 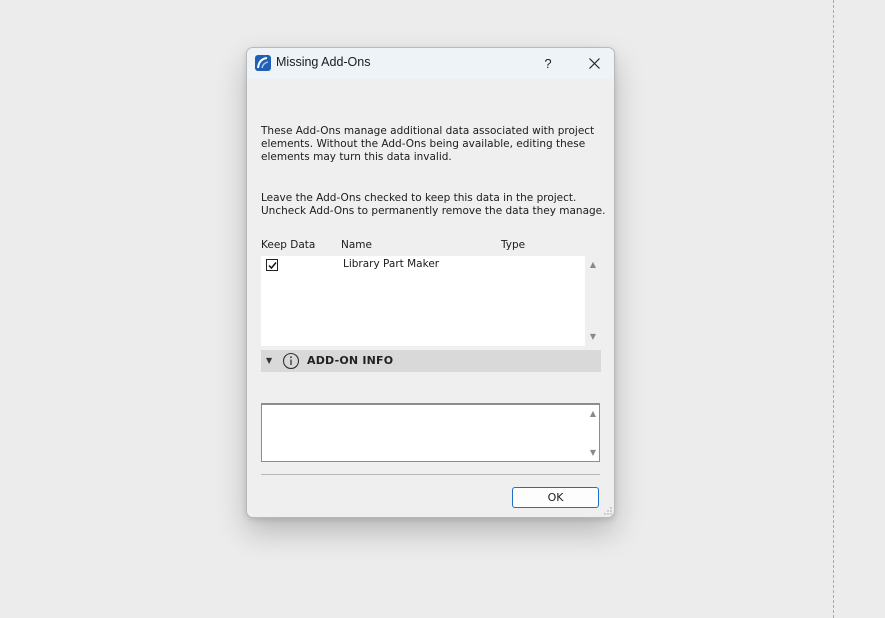 I want to click on column-header-keep-data: Keep Data, so click(x=288, y=245).